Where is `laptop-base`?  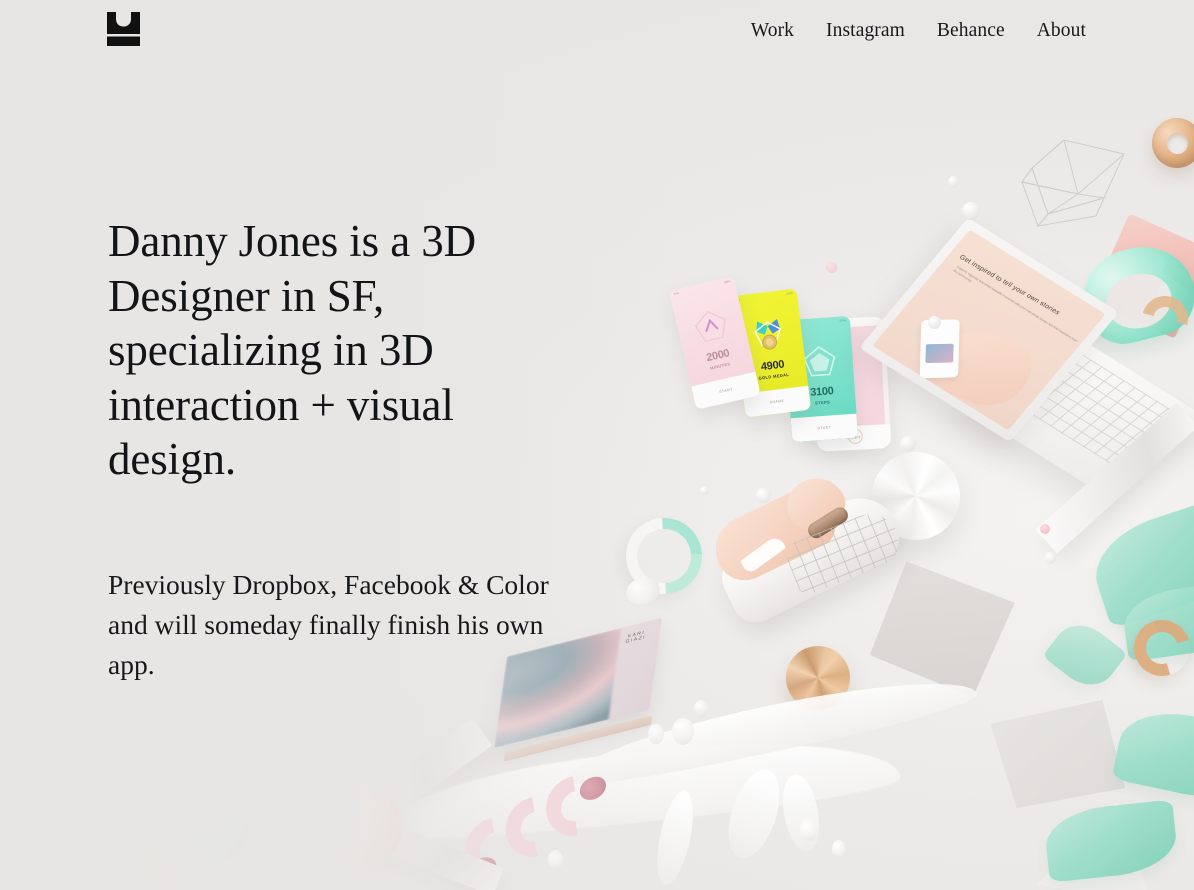
laptop-base is located at coordinates (1077, 410).